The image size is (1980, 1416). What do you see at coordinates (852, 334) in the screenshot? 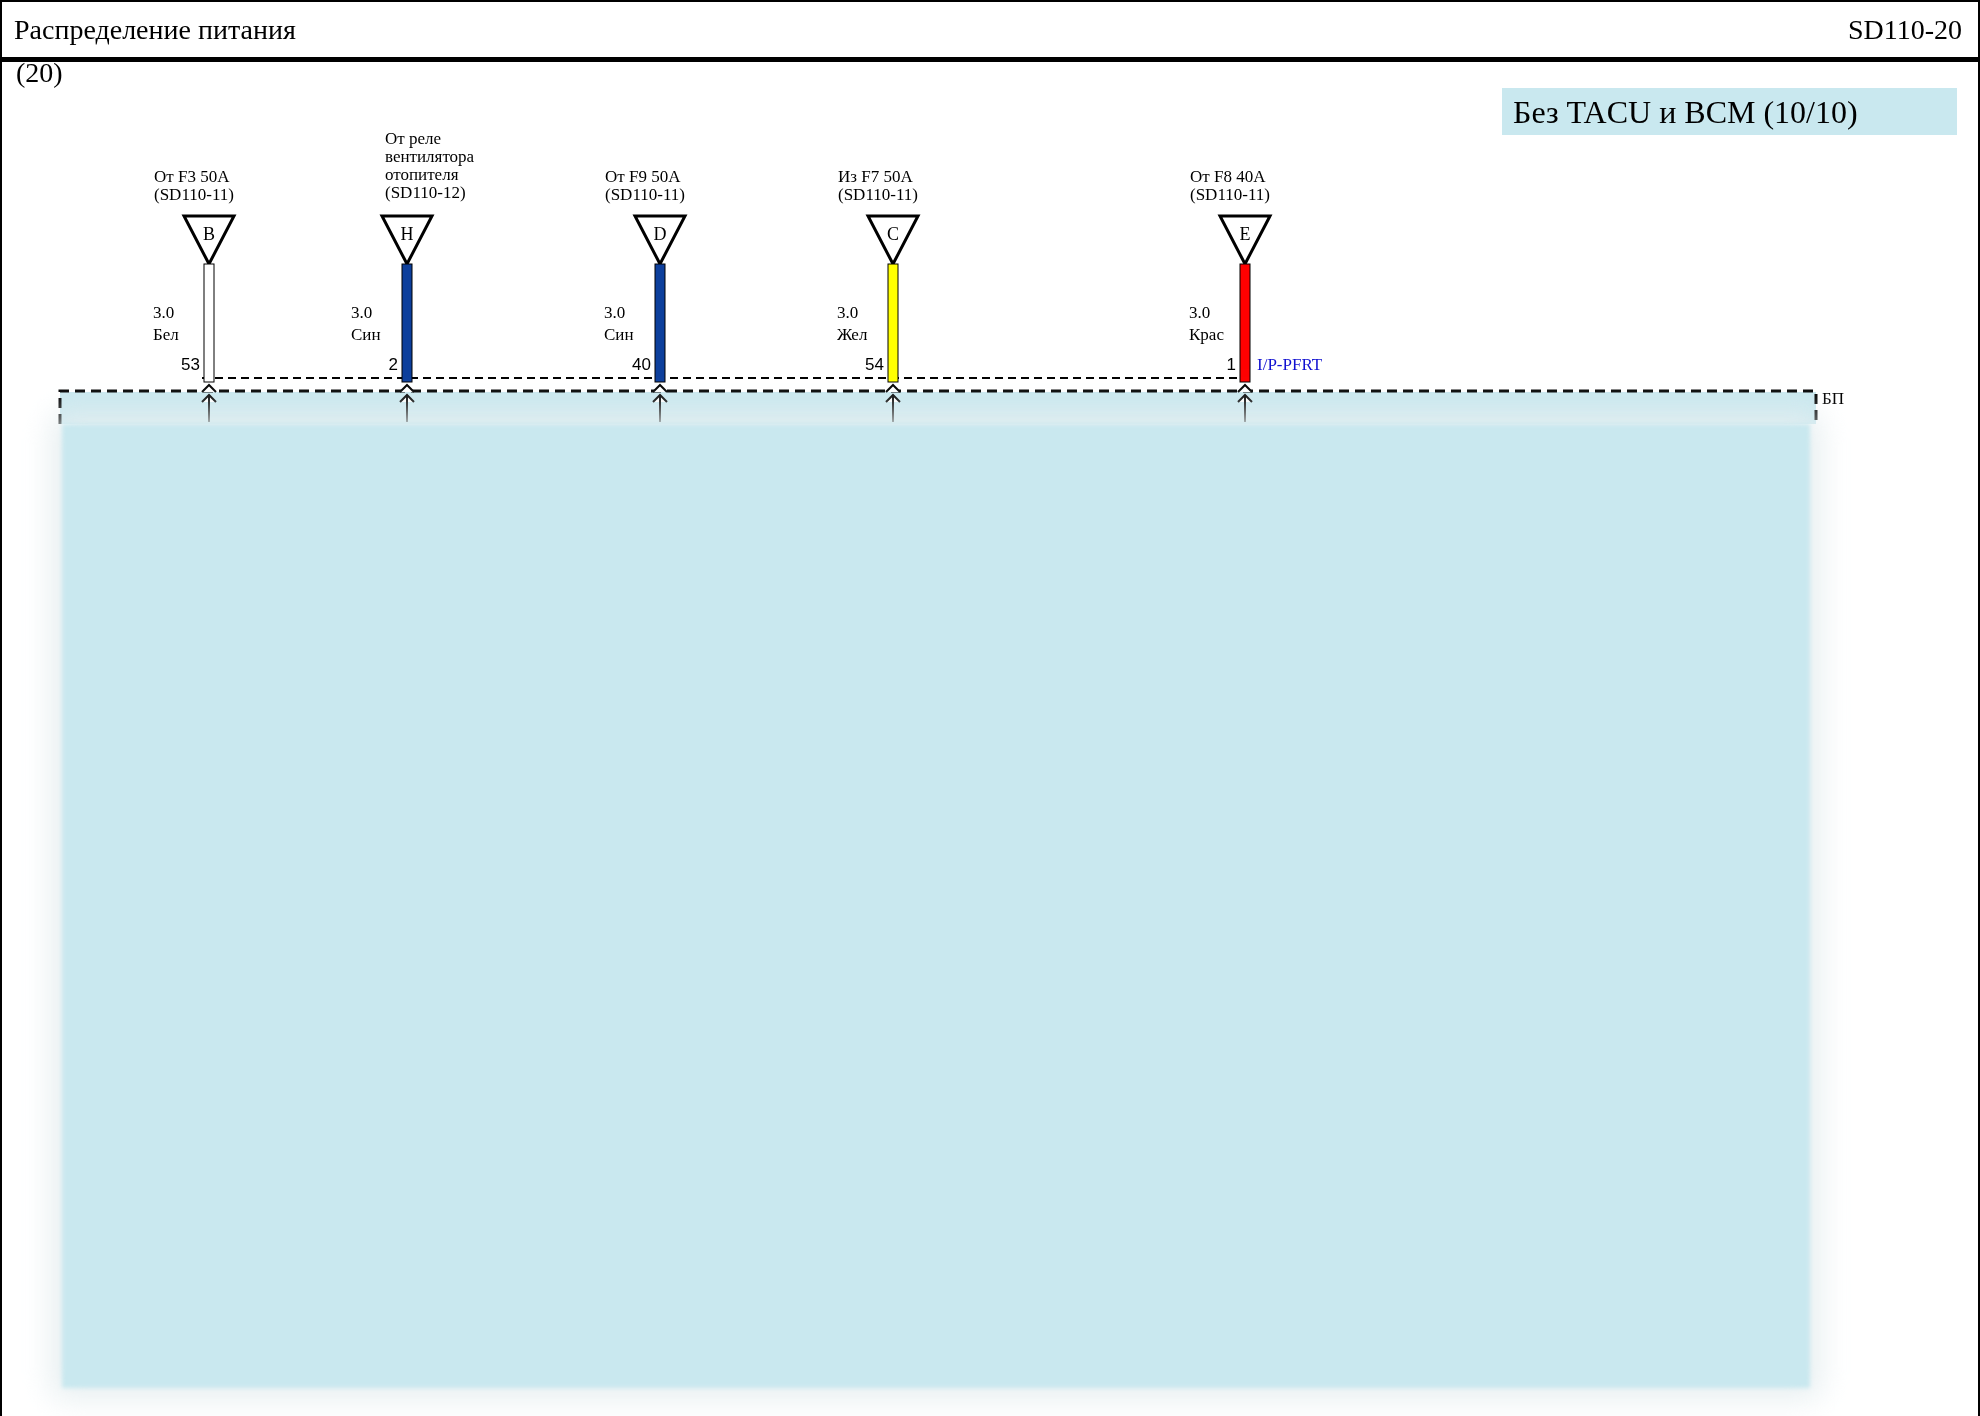
I see `wire-color-label: Жел` at bounding box center [852, 334].